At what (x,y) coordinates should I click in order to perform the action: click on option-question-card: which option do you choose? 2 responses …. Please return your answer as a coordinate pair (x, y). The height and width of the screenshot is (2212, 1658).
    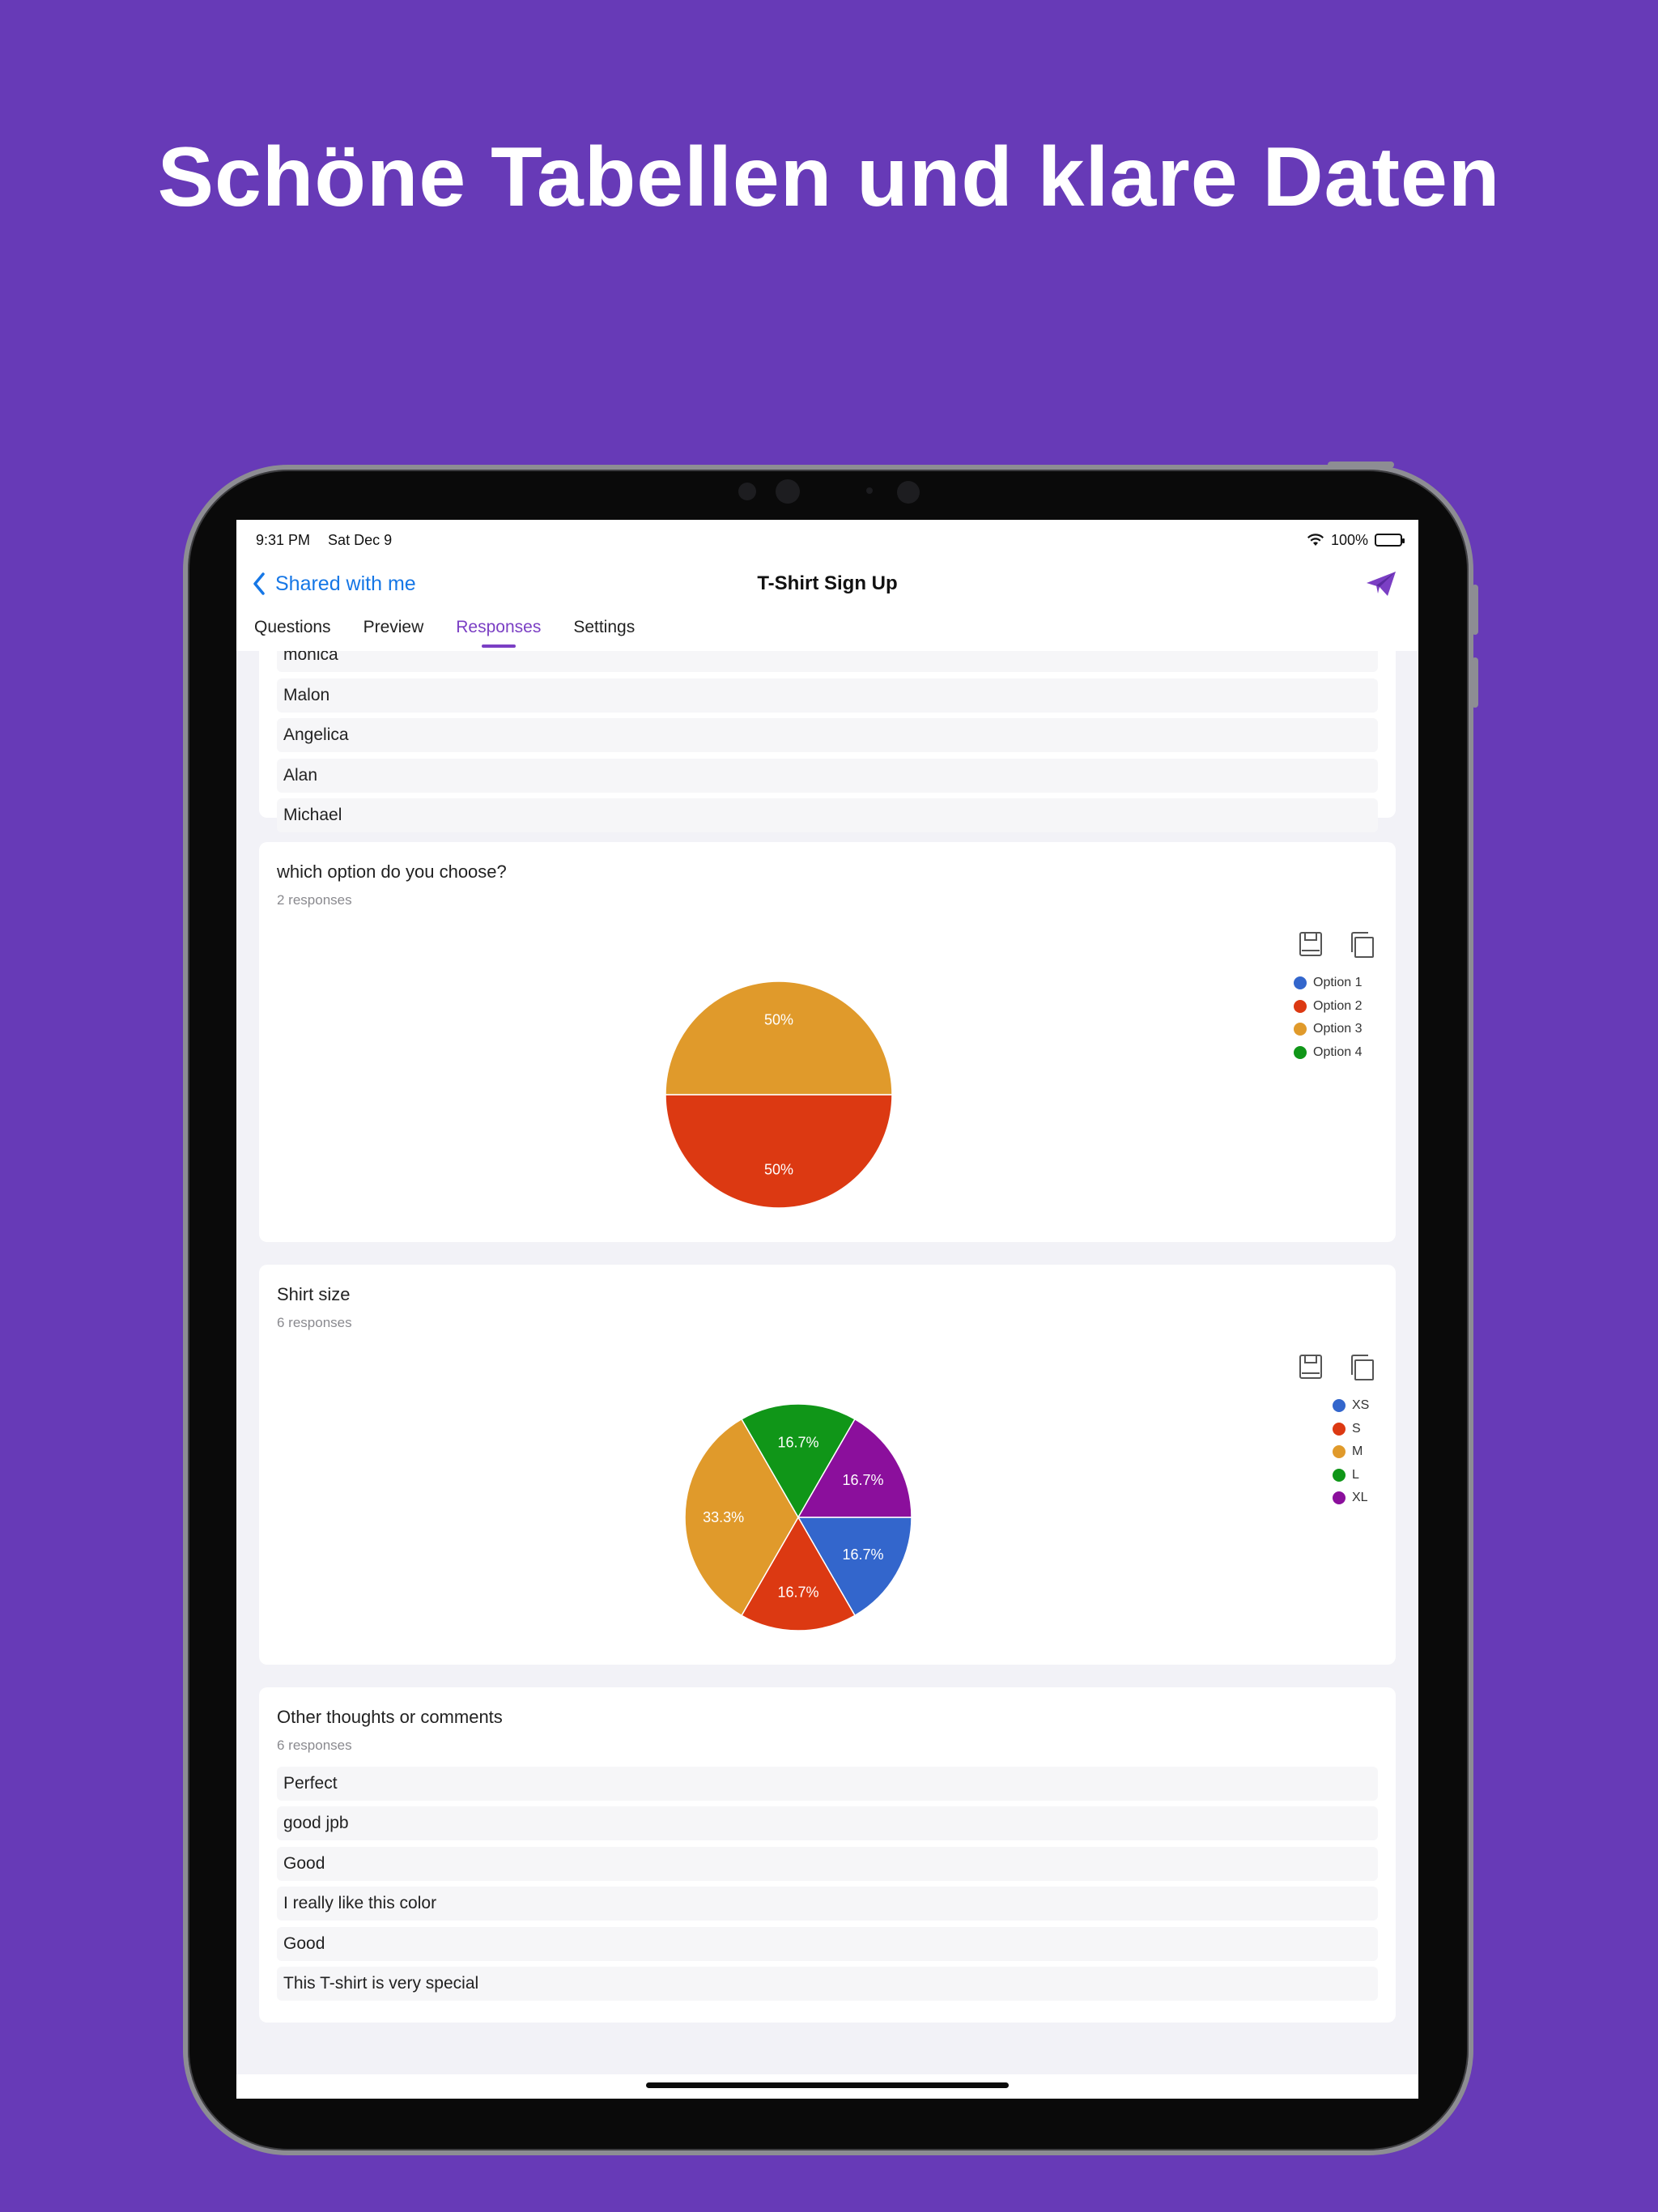
    Looking at the image, I should click on (827, 1042).